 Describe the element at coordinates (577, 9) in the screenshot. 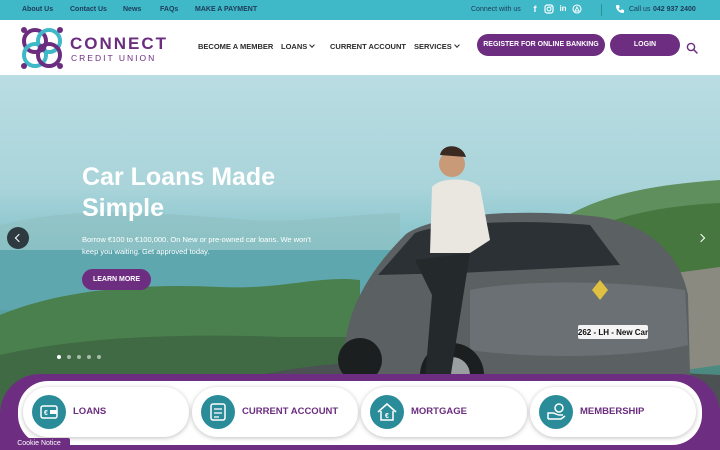

I see `social-icon` at that location.